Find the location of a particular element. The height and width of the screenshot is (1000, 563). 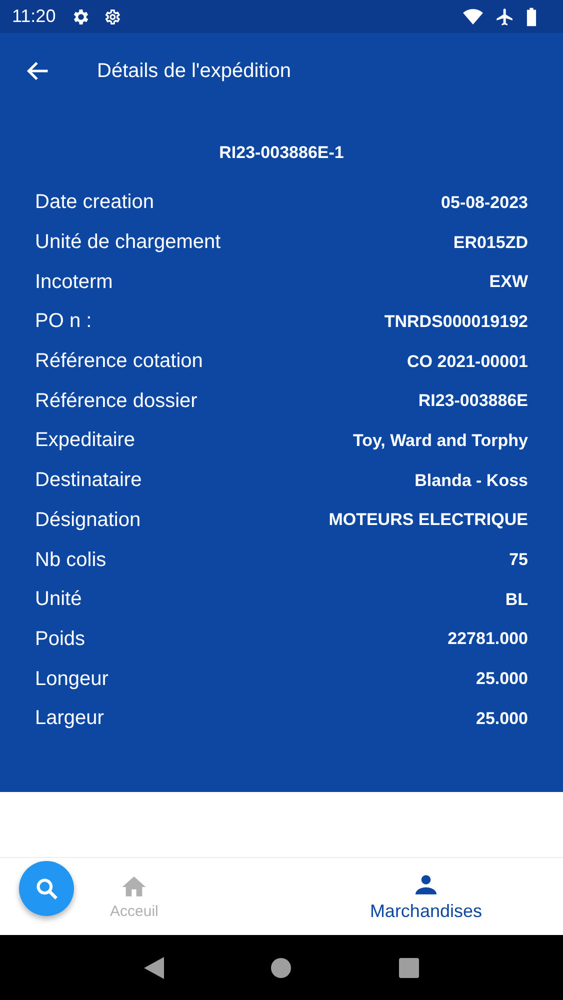

field-value: 75 is located at coordinates (518, 560).